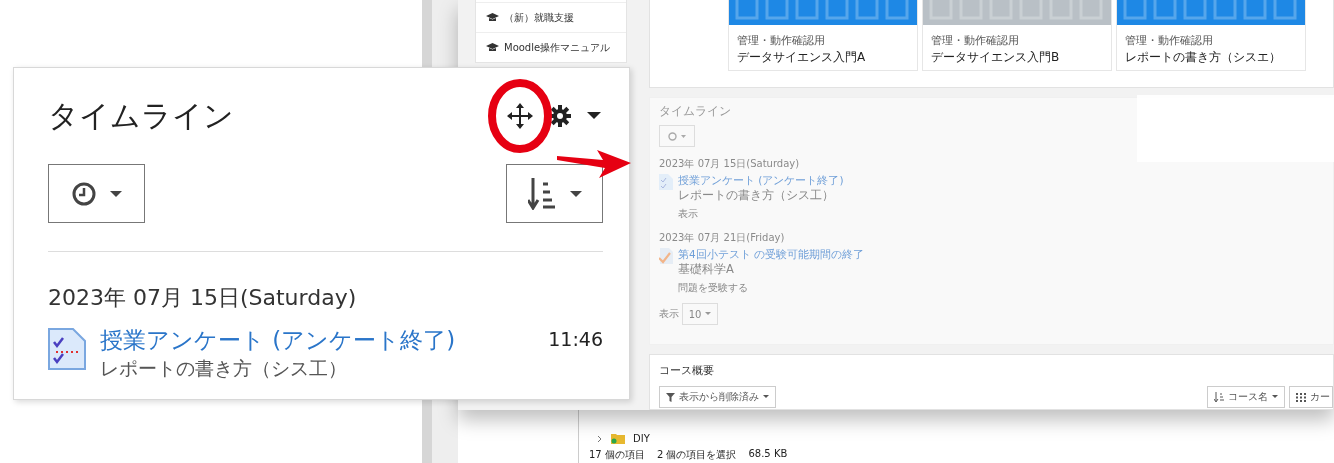  What do you see at coordinates (551, 17) in the screenshot?
I see `sidebar-item: （新）就職支援` at bounding box center [551, 17].